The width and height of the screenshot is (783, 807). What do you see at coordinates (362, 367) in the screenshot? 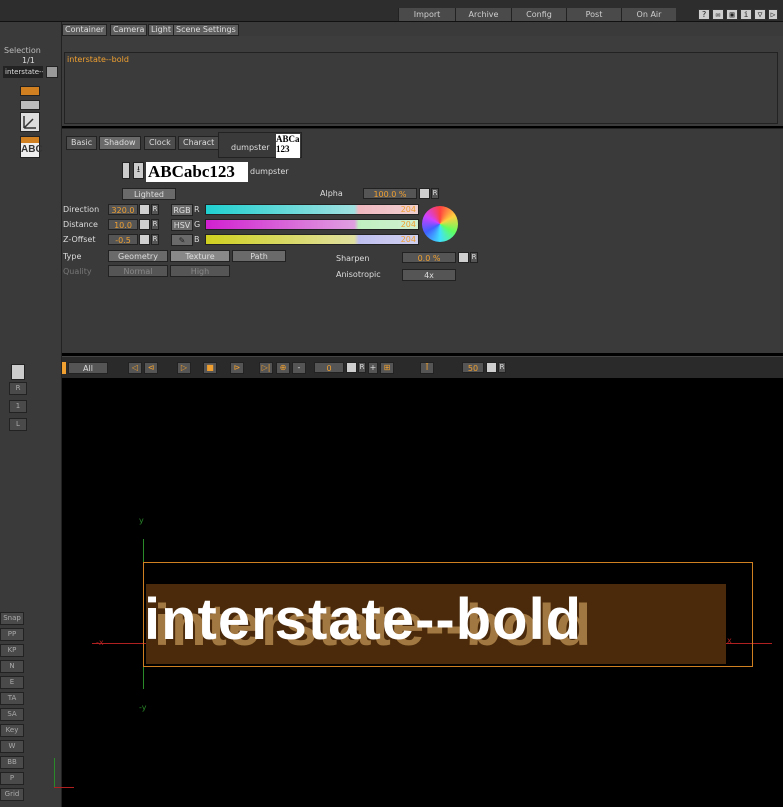
I see `frame-reset: R` at bounding box center [362, 367].